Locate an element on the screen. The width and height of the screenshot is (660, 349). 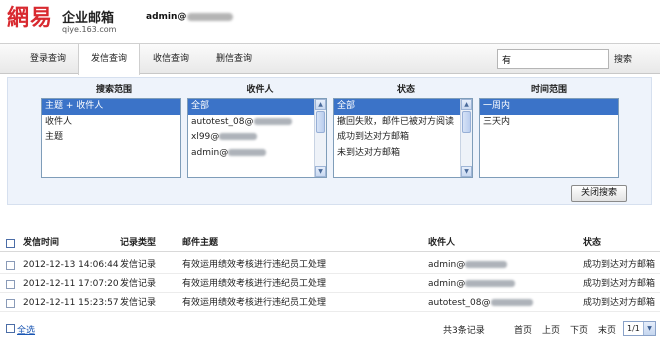
column-header-subject: 邮件主题 is located at coordinates (200, 243).